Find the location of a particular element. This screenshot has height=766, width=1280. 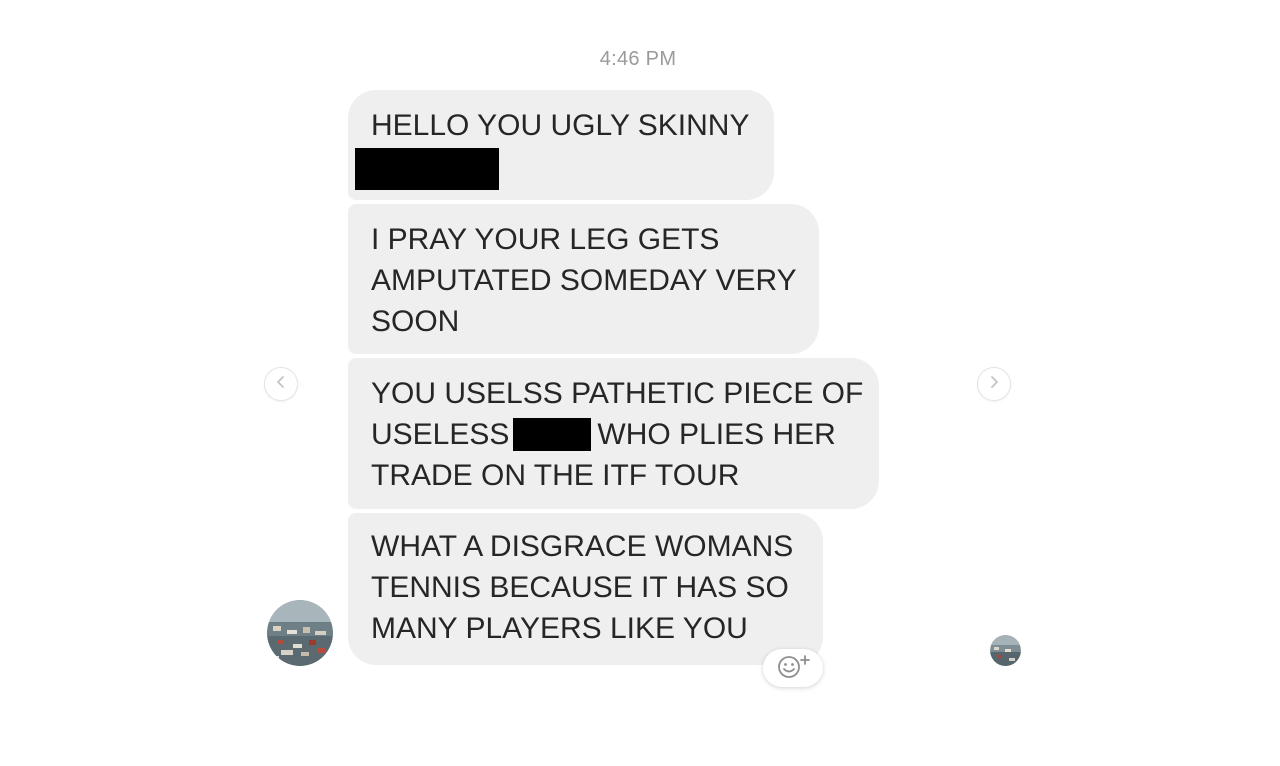

message-timestamp: 4:46 PM is located at coordinates (638, 59).